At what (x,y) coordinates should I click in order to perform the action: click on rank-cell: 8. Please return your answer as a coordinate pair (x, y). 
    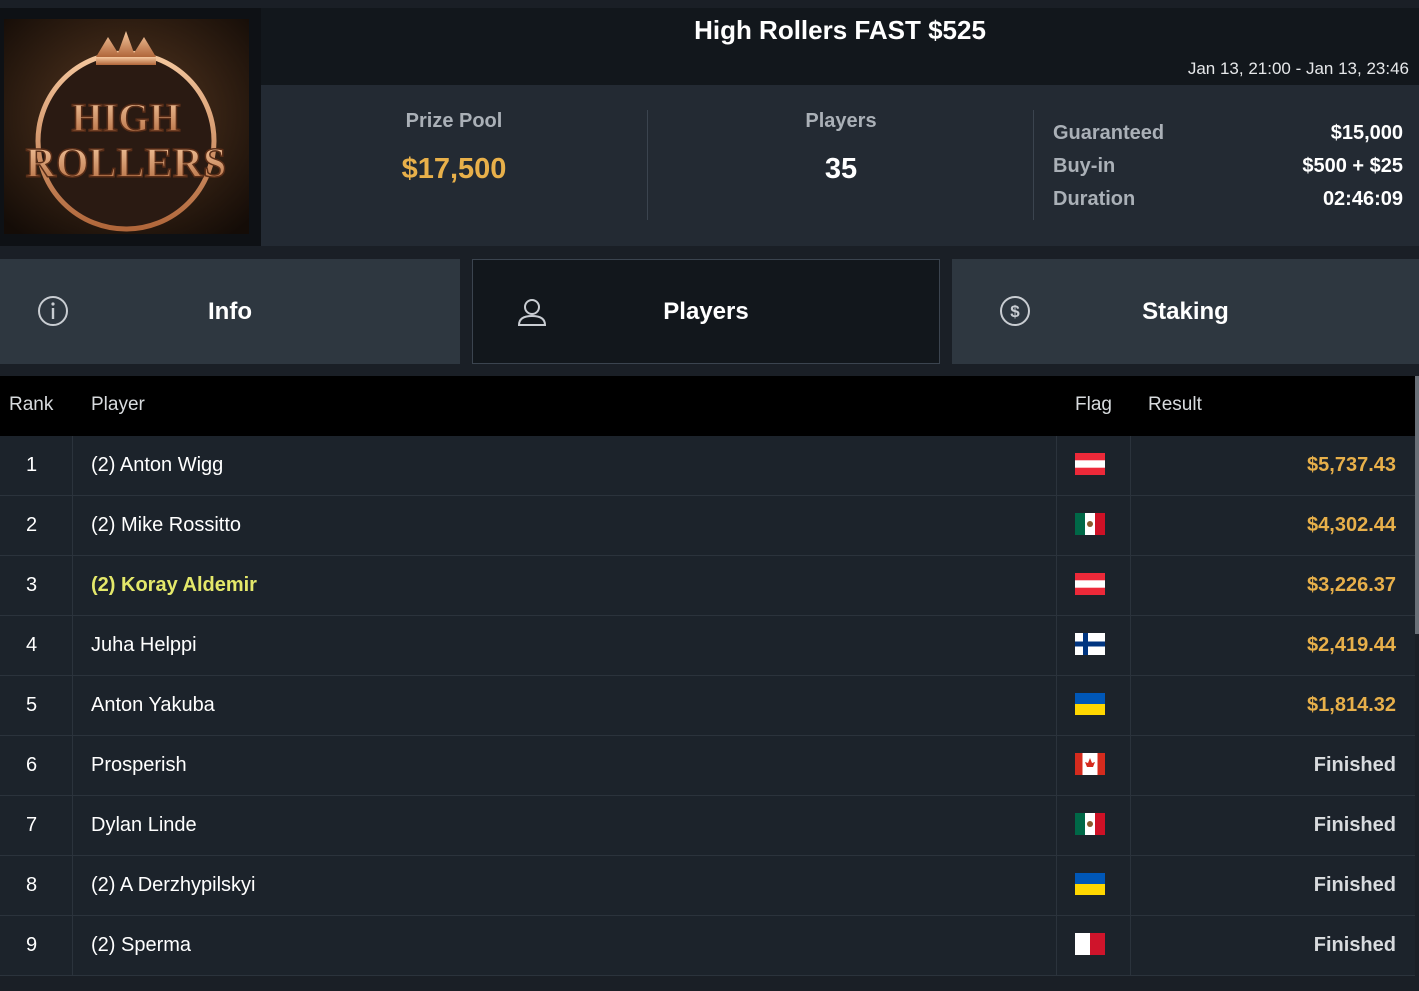
    Looking at the image, I should click on (36, 885).